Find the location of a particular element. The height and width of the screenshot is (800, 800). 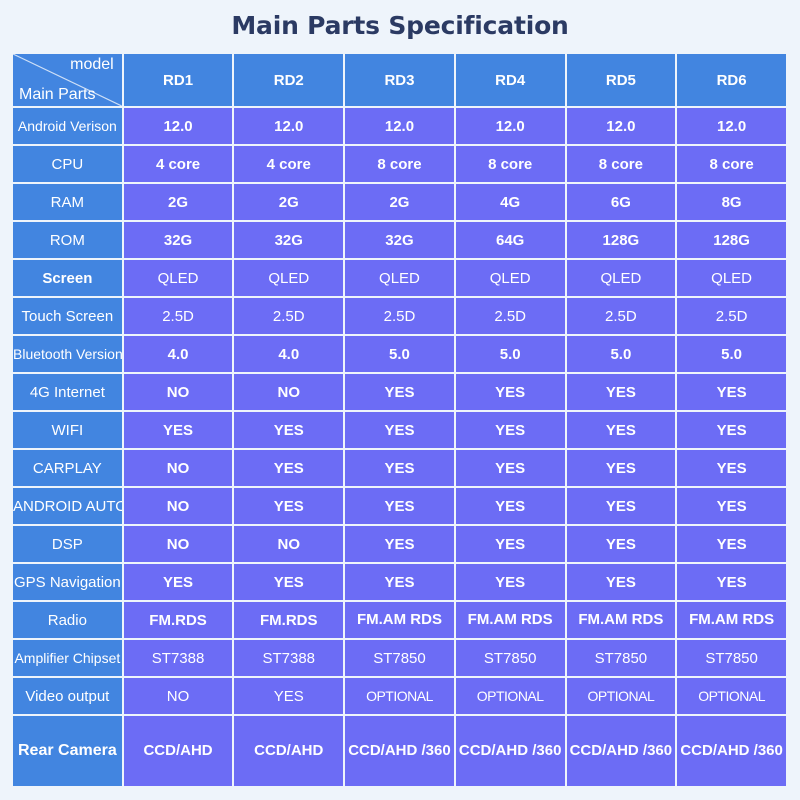

cell-rear-camera-rd4: CCD/AHD /360 is located at coordinates (510, 751).